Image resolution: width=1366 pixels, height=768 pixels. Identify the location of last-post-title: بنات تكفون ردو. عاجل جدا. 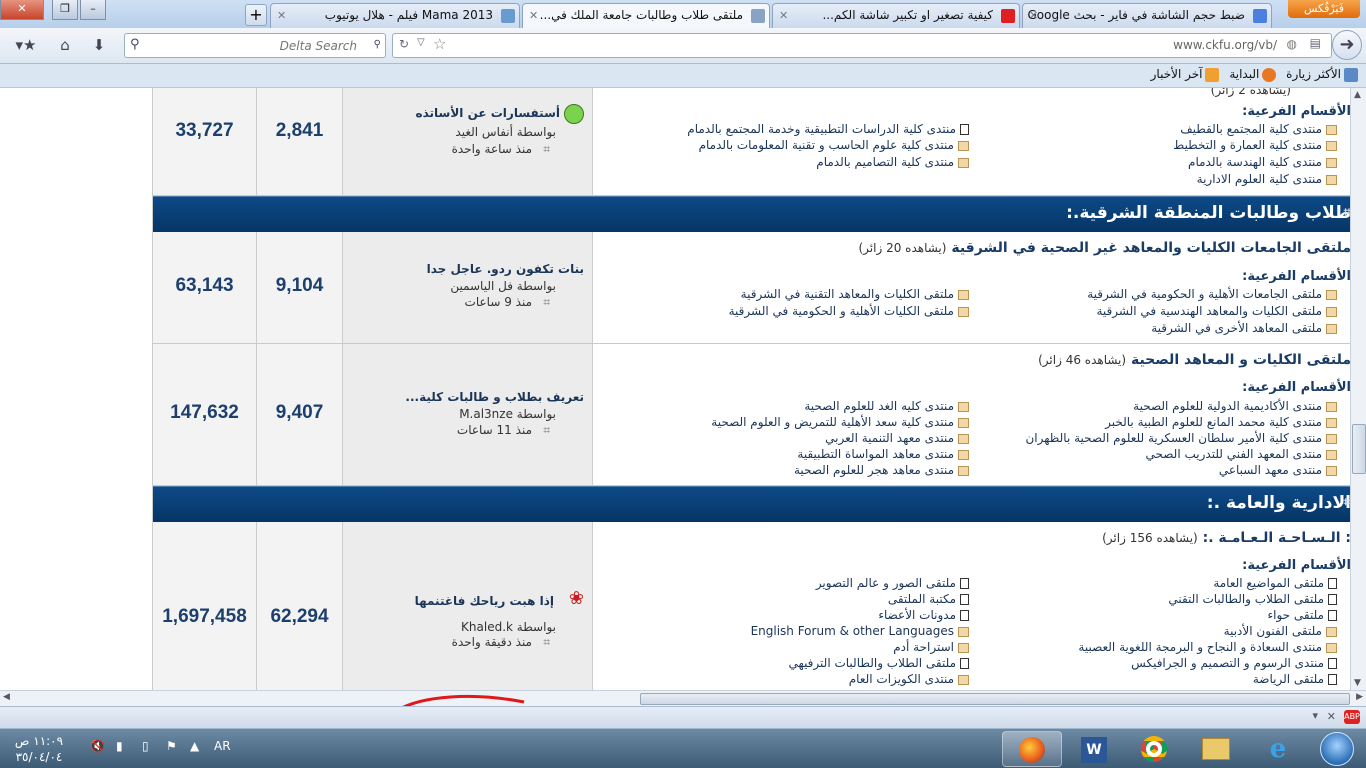
(505, 269).